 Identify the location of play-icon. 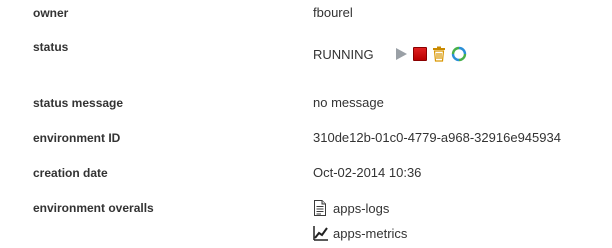
(401, 54).